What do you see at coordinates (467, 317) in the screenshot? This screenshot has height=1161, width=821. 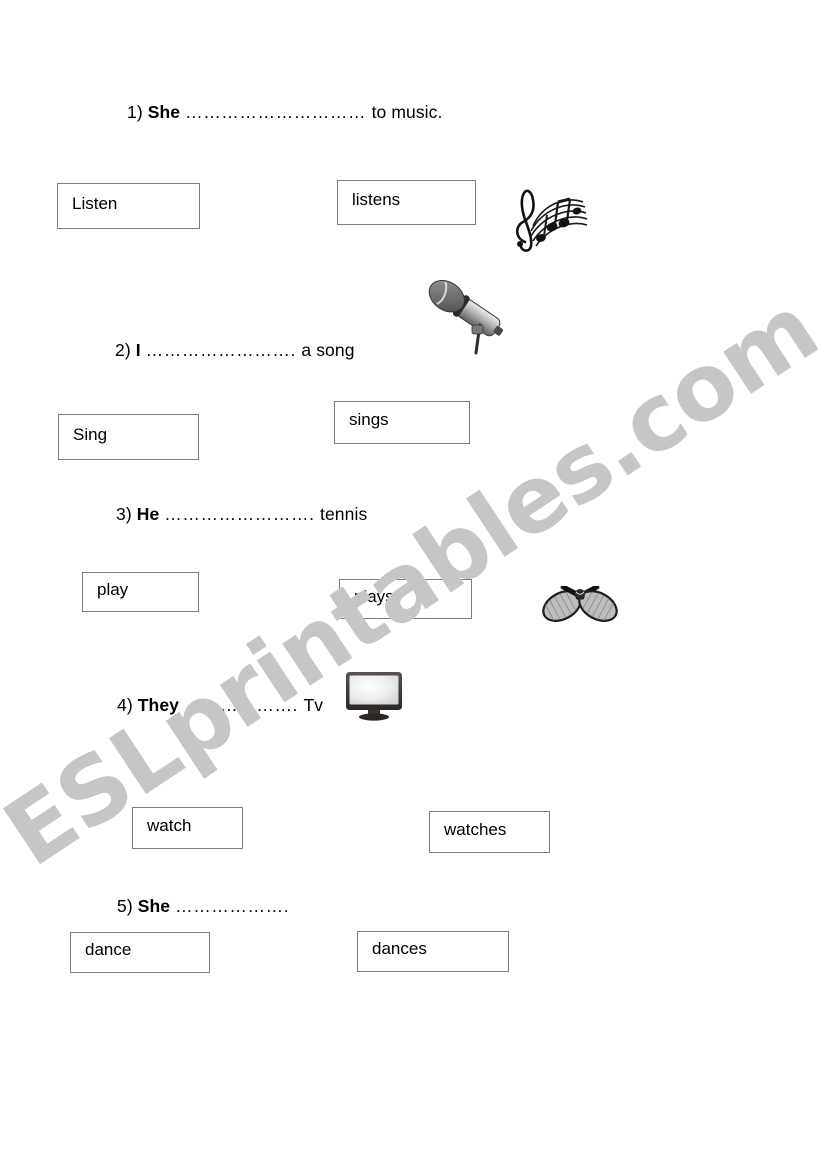 I see `microphone-icon` at bounding box center [467, 317].